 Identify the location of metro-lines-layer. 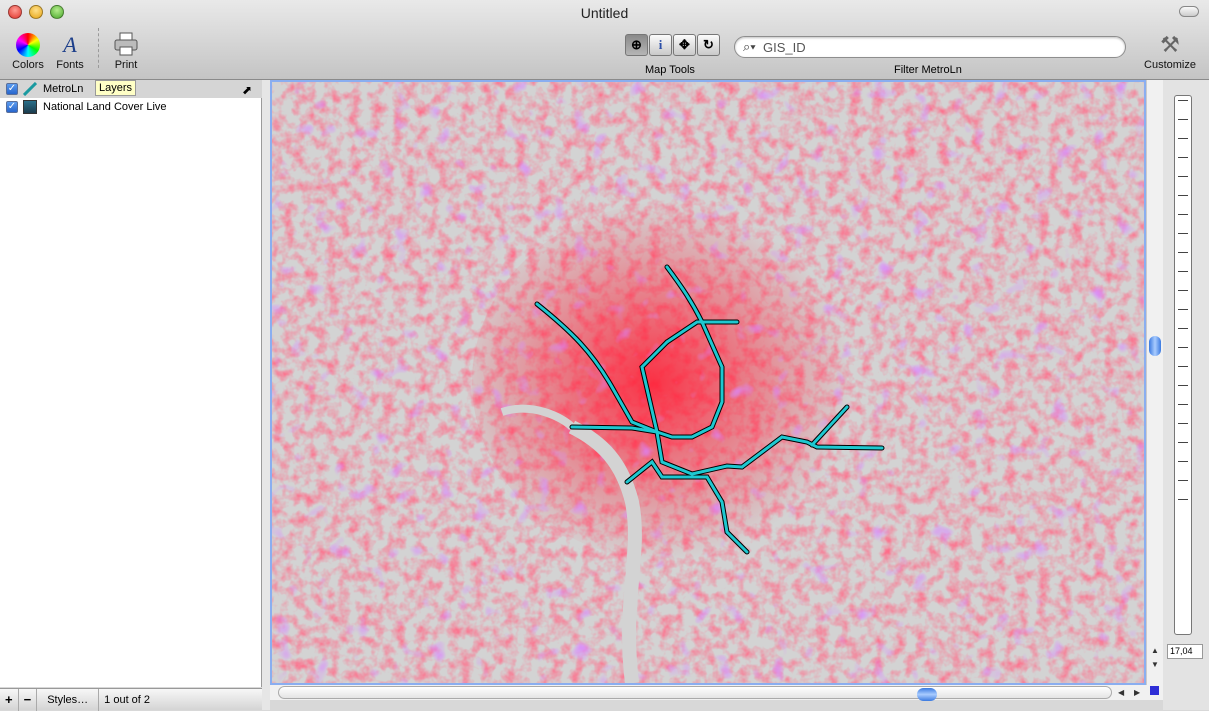
(709, 409).